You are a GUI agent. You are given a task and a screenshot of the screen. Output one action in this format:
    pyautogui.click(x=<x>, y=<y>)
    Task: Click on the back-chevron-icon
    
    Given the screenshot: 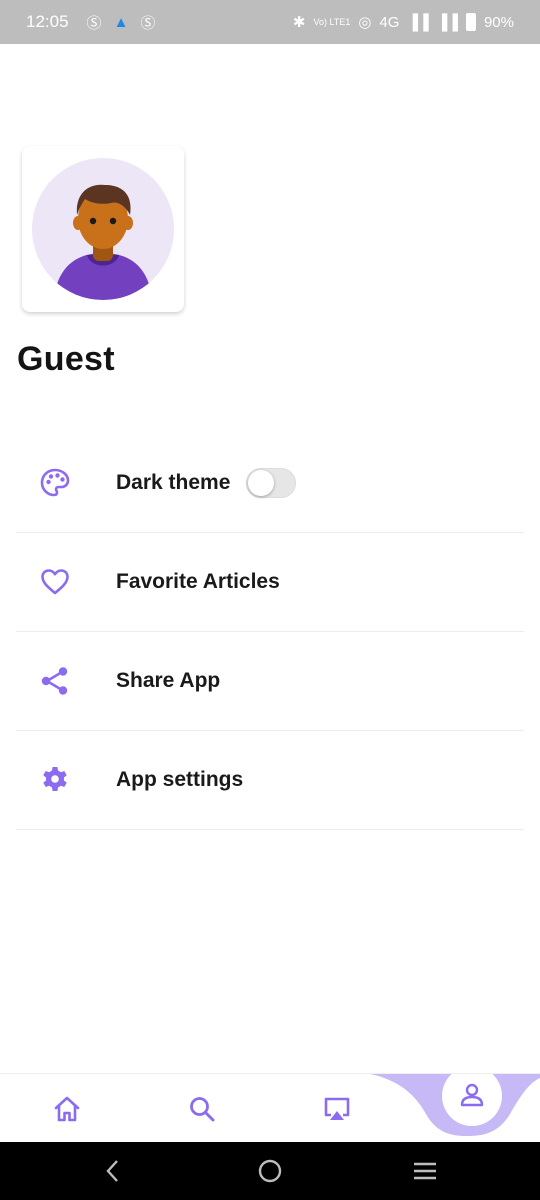 What is the action you would take?
    pyautogui.click(x=112, y=1171)
    